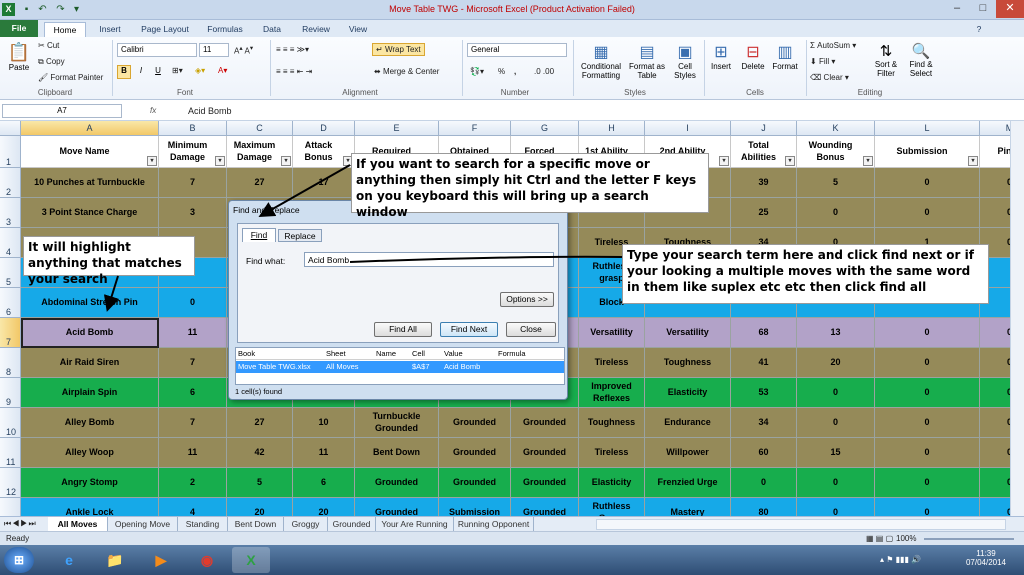 The image size is (1024, 575). Describe the element at coordinates (801, 524) in the screenshot. I see `horizontal-scrollbar` at that location.